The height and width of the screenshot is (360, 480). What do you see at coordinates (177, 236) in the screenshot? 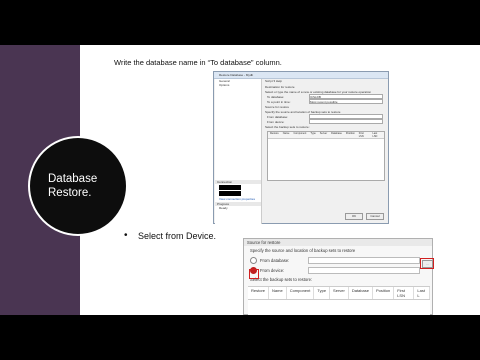
I see `bullet-text: Select from Device.` at bounding box center [177, 236].